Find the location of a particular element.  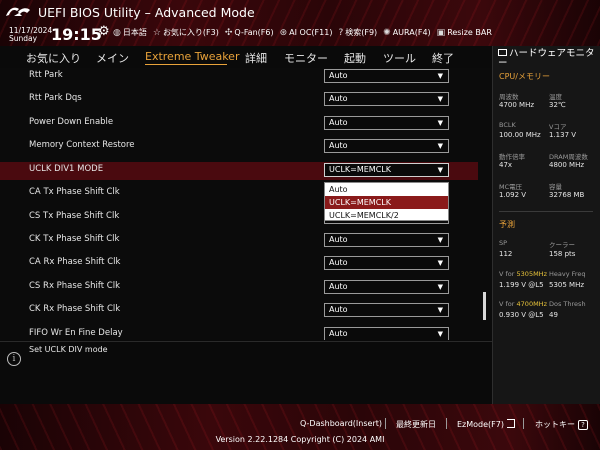

setting-row-ca-rx-phase-shift-clk: CA Rx Phase Shift Clk Auto ▼ is located at coordinates (239, 264).